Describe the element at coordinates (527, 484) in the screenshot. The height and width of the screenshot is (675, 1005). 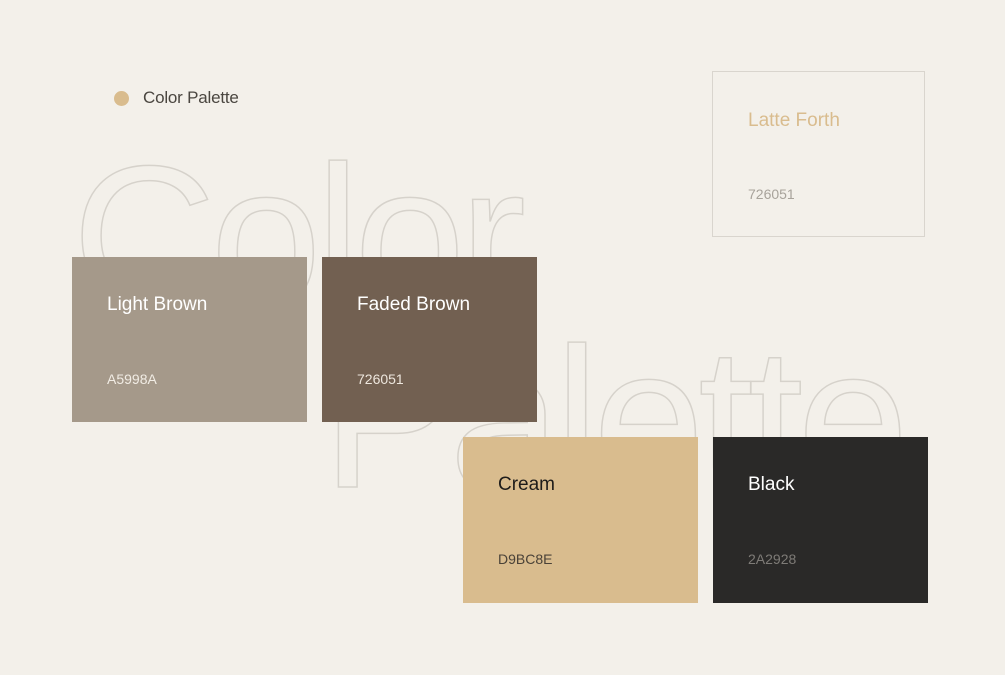
I see `color-name: Cream` at that location.